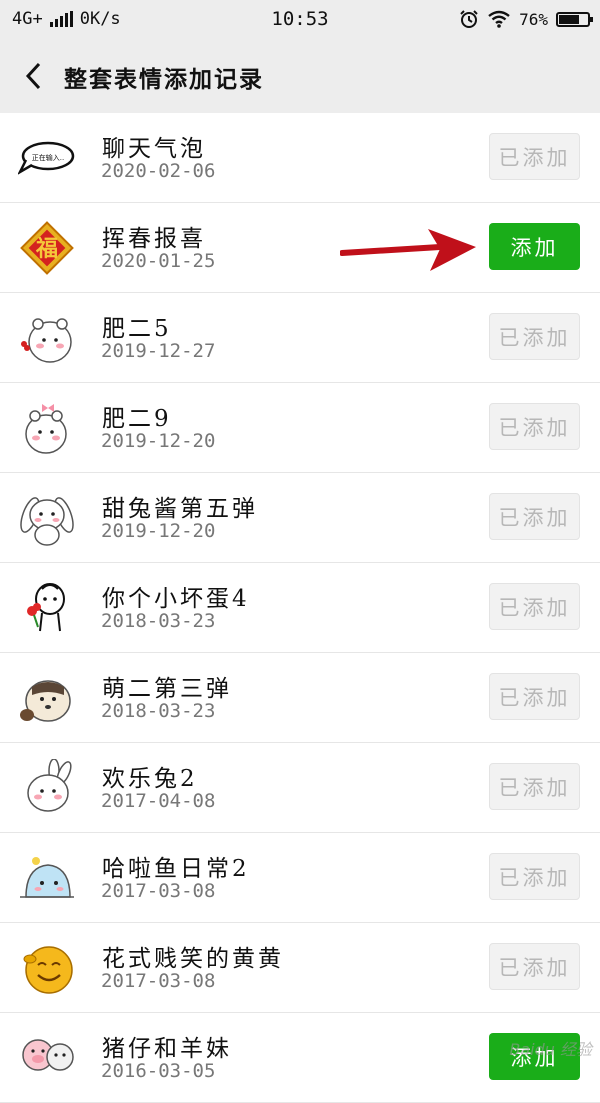 The image size is (600, 1103). What do you see at coordinates (158, 1071) in the screenshot?
I see `item-date: 2016-03-05` at bounding box center [158, 1071].